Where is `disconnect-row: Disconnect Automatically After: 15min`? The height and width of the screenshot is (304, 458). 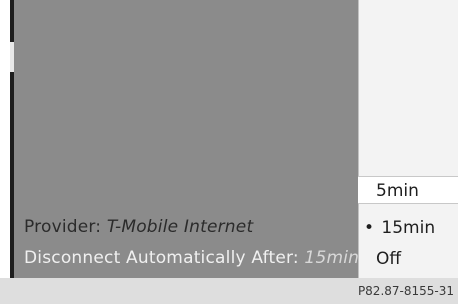
disconnect-row: Disconnect Automatically After: 15min is located at coordinates (191, 258).